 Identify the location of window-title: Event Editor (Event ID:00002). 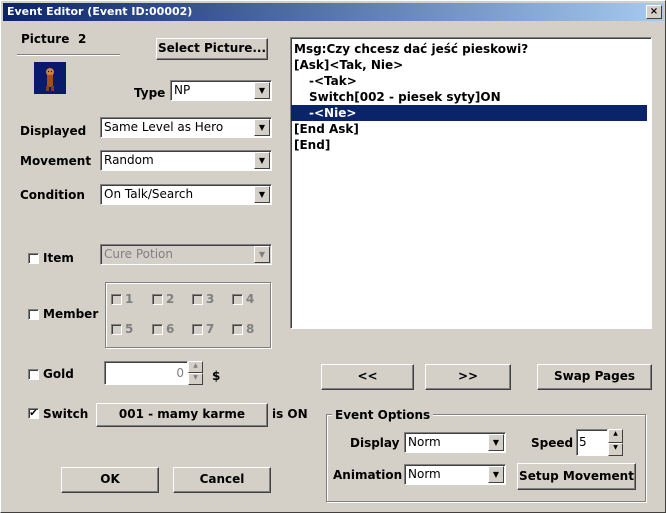
(100, 11).